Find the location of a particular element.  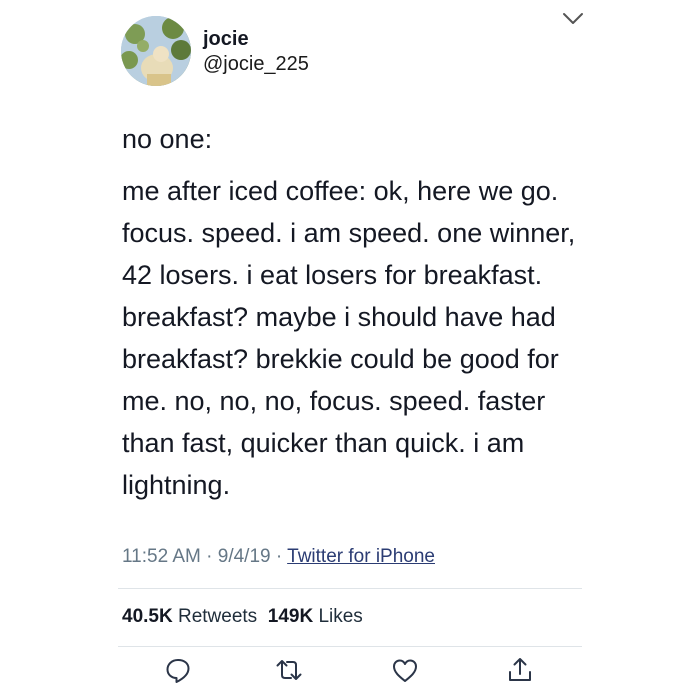

tweet-time: 11:52 AM is located at coordinates (161, 556).